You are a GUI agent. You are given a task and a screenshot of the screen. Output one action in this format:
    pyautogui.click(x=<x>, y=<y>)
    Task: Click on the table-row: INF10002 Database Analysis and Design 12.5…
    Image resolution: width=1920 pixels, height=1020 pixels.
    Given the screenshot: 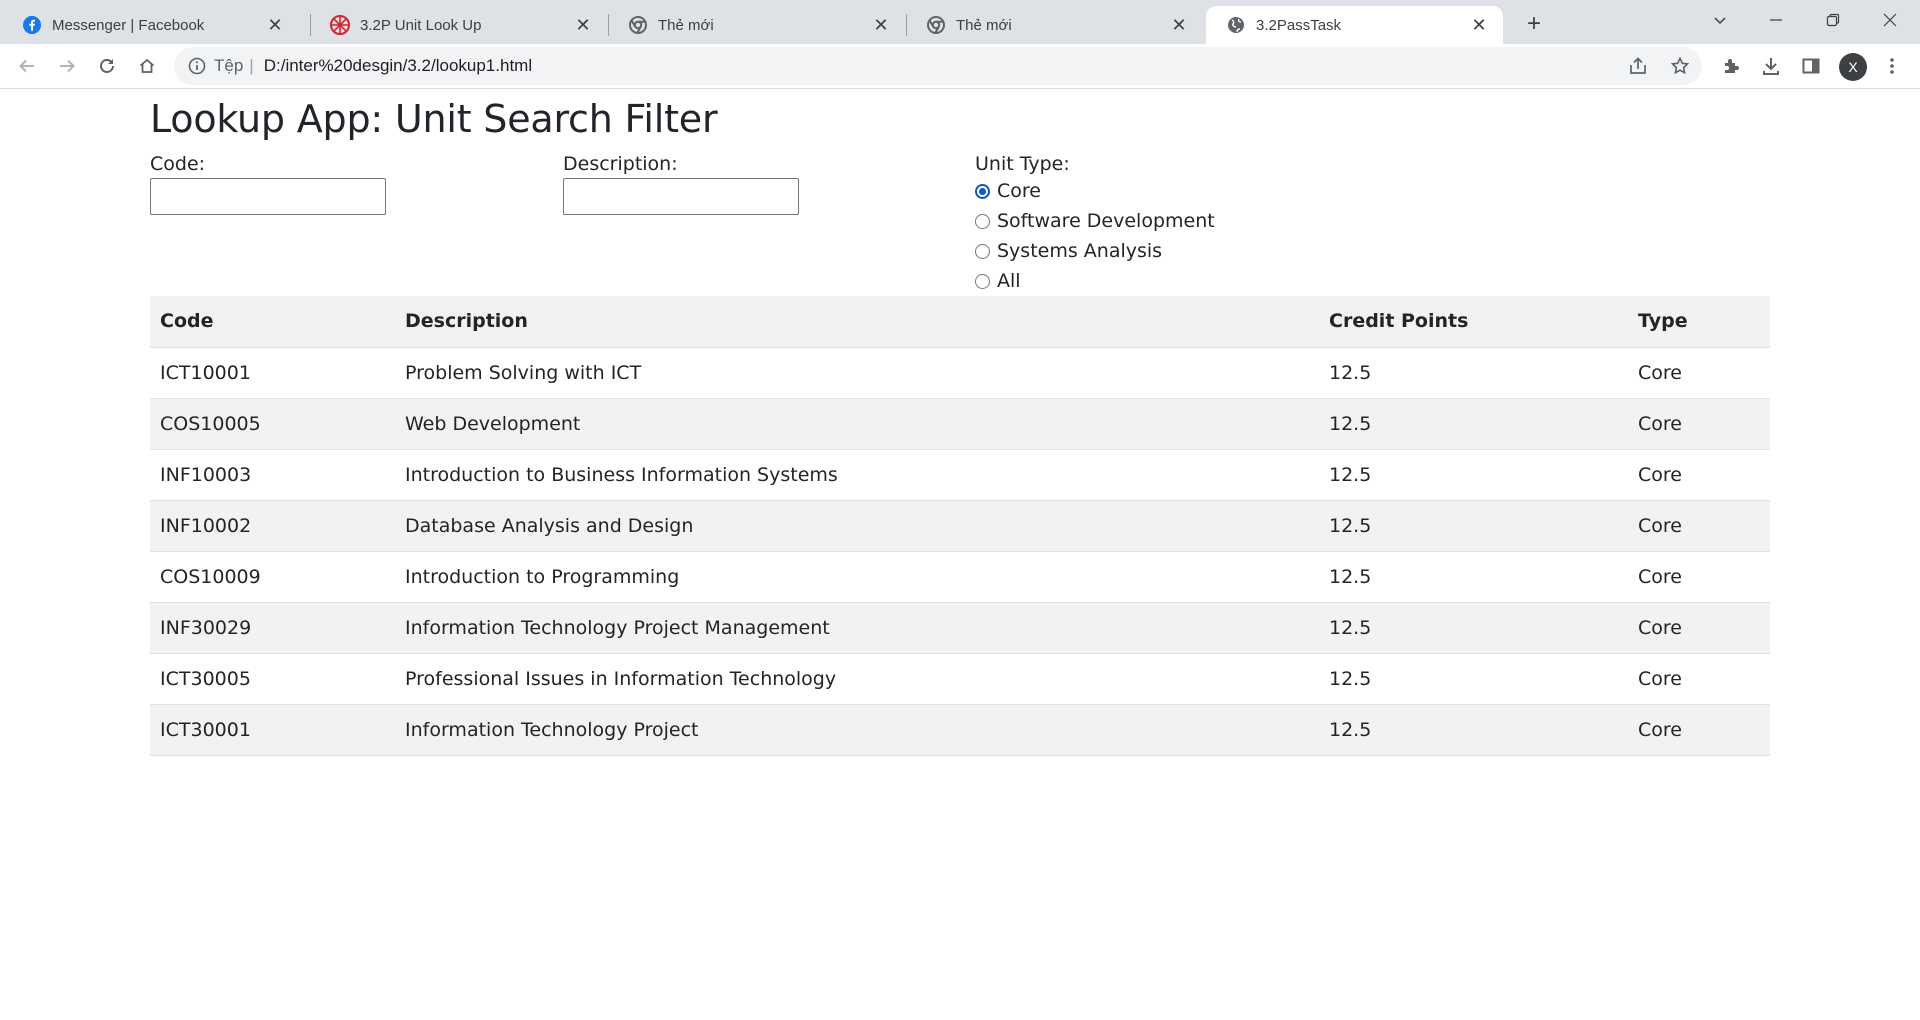 What is the action you would take?
    pyautogui.click(x=960, y=526)
    